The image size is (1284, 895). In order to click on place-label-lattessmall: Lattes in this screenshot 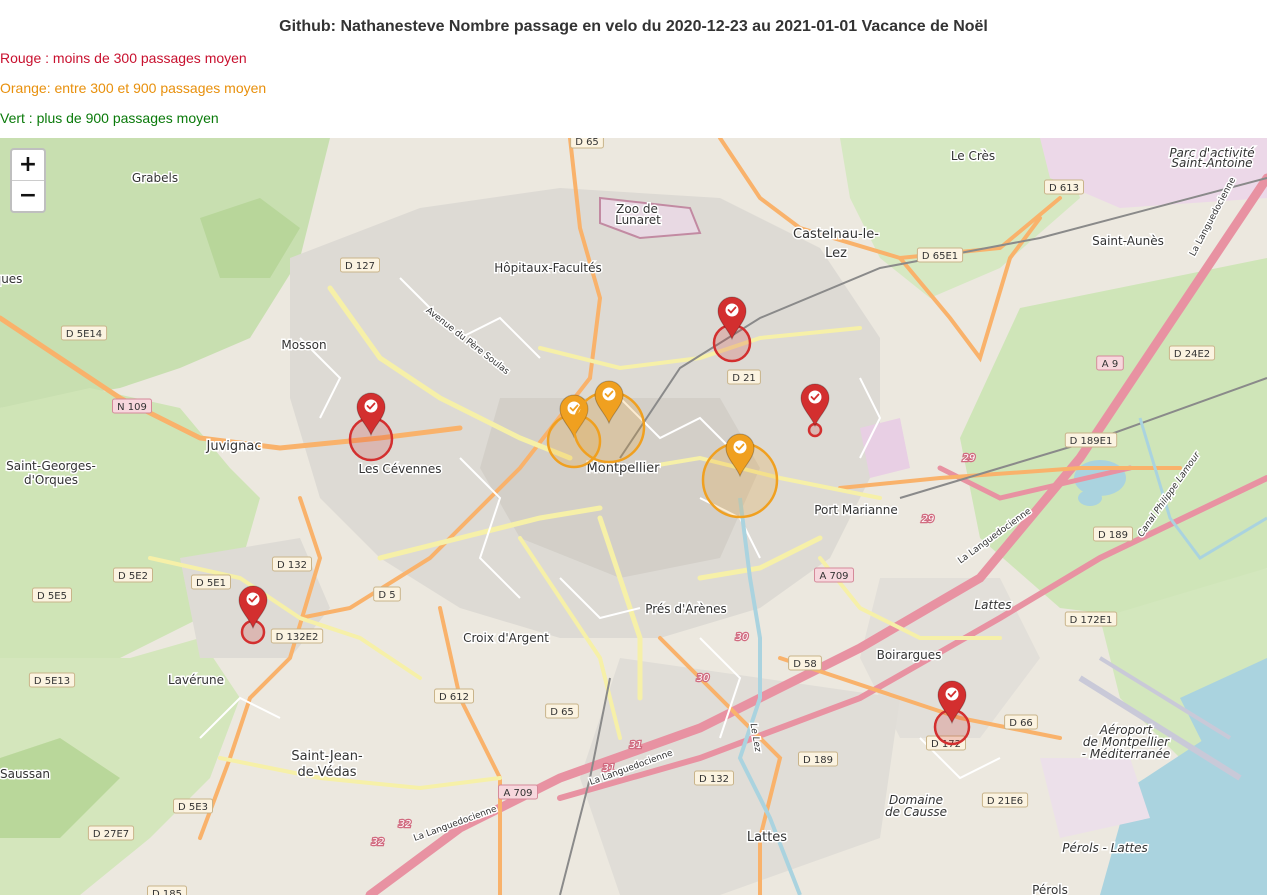, I will do `click(992, 605)`.